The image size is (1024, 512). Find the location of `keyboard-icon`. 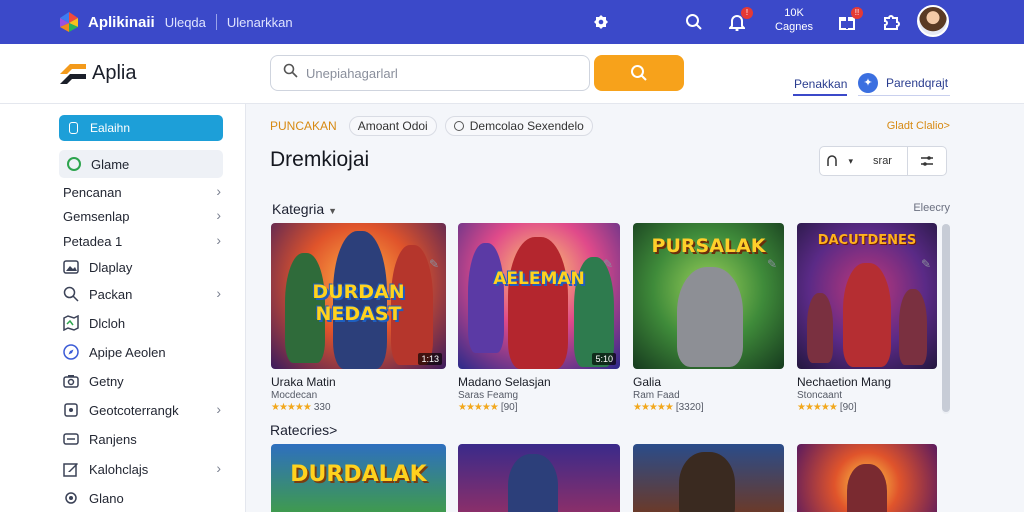

keyboard-icon is located at coordinates (71, 439).